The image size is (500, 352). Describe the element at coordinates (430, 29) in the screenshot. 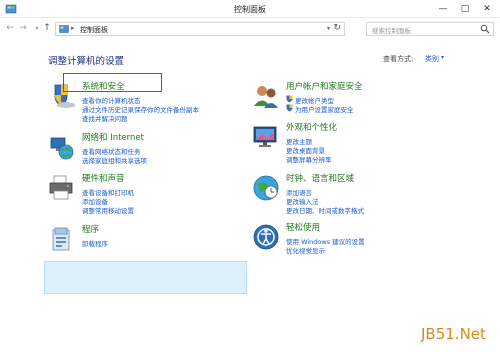

I see `search-input: 搜索控制面板` at that location.